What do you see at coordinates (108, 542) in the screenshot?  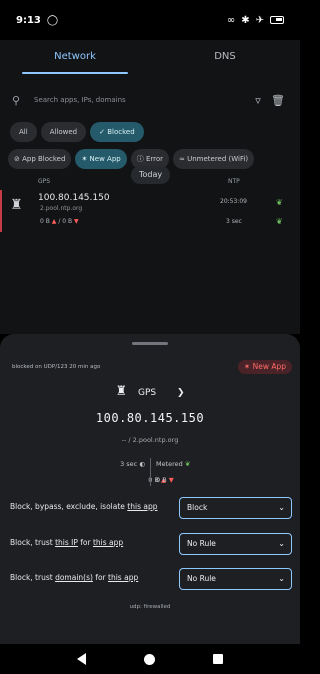 I see `ip-rule-app-link: this app` at bounding box center [108, 542].